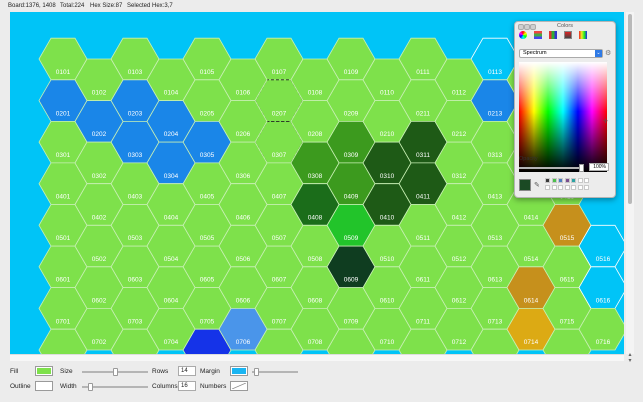 The height and width of the screenshot is (402, 643). I want to click on hex-label: 0101, so click(63, 72).